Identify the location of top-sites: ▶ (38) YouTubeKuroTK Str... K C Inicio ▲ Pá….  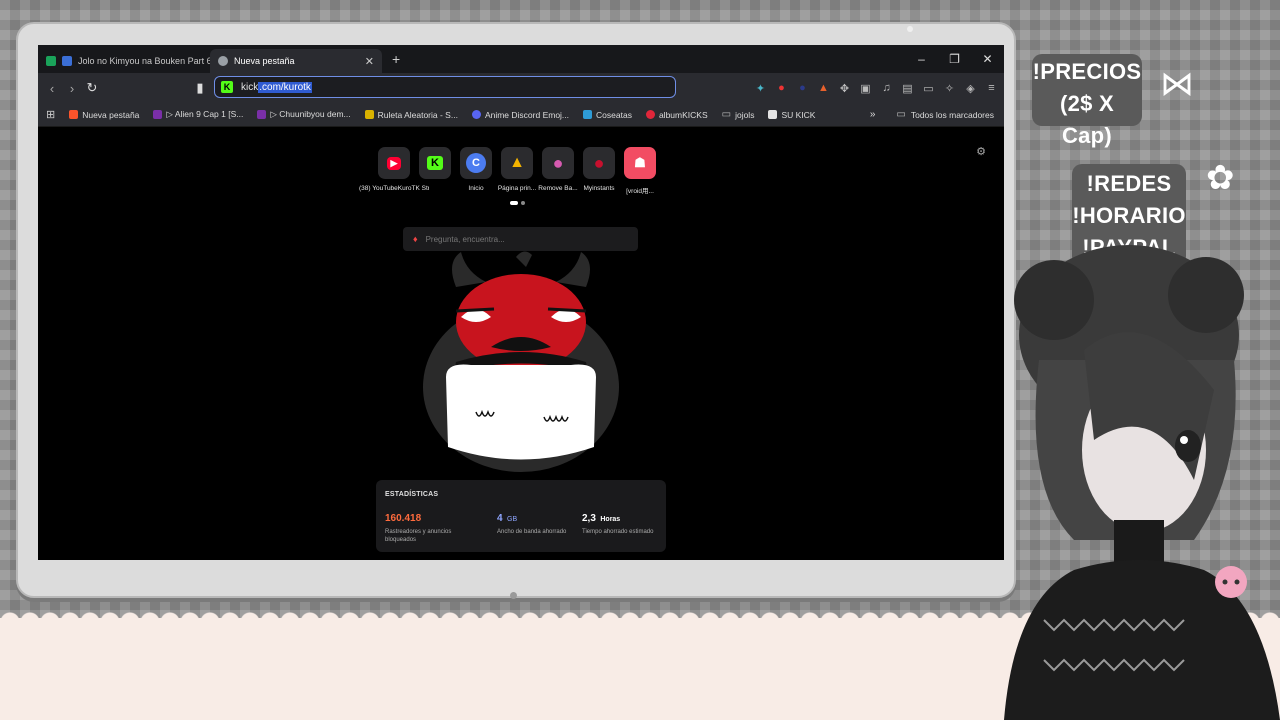
(507, 171).